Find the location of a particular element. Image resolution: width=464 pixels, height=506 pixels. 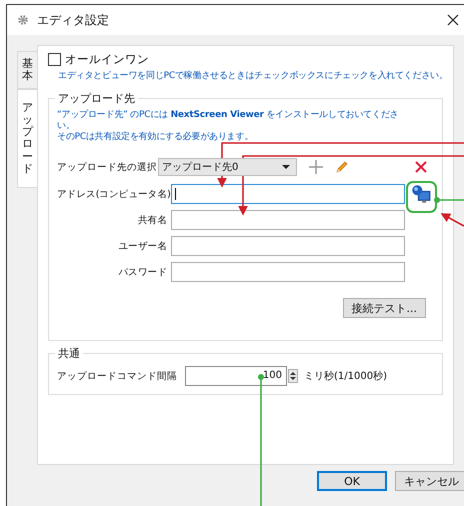

field-label: アップロードコマンド間隔 is located at coordinates (117, 376).